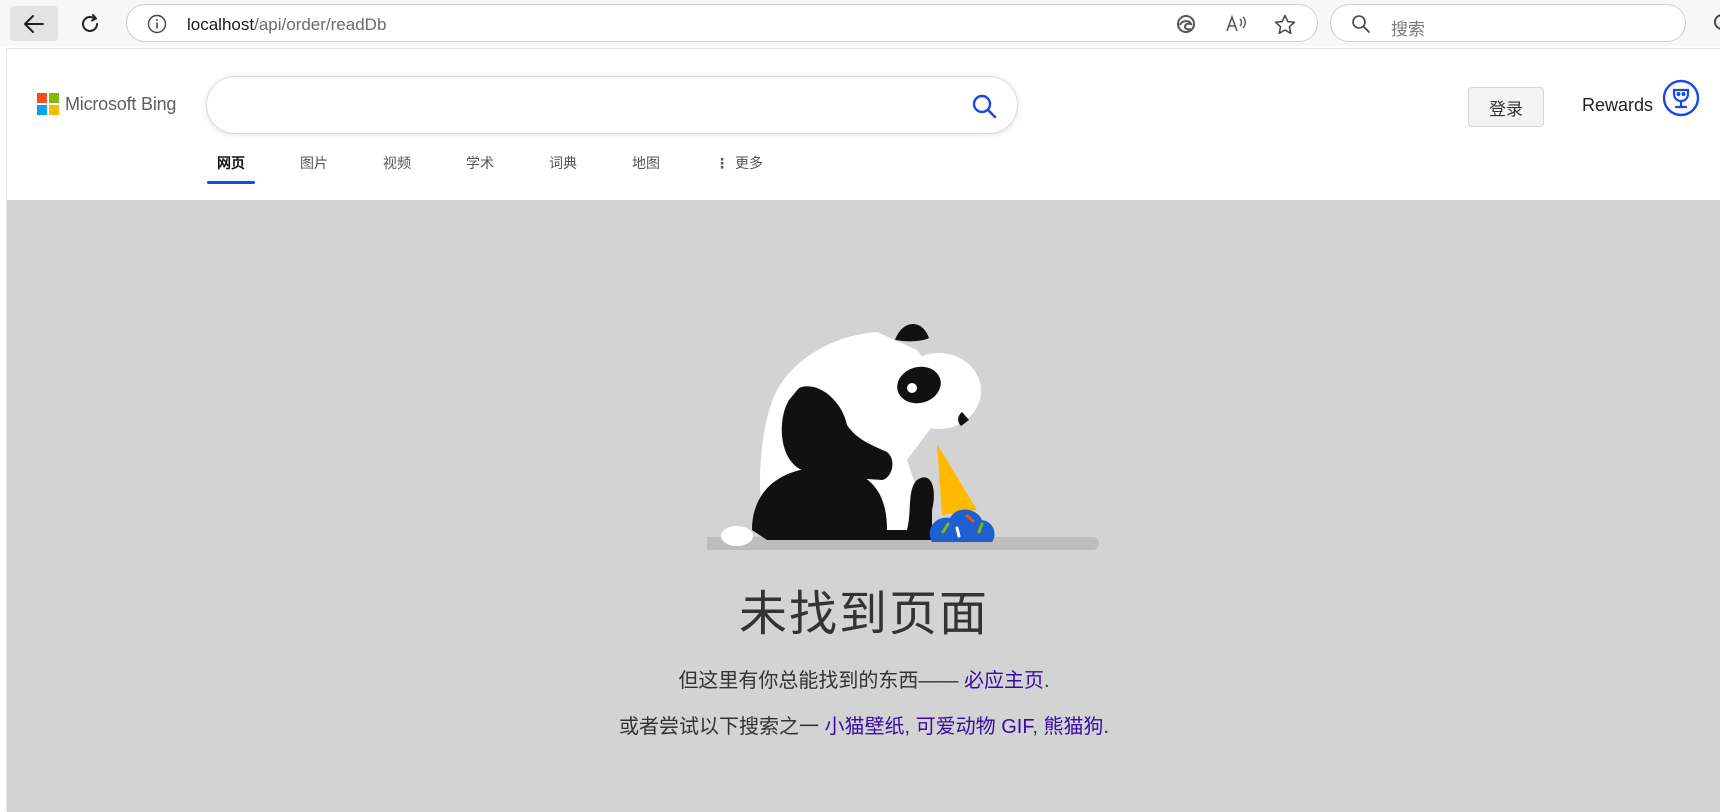 The image size is (1720, 812). I want to click on tab-maps: 地图, so click(646, 163).